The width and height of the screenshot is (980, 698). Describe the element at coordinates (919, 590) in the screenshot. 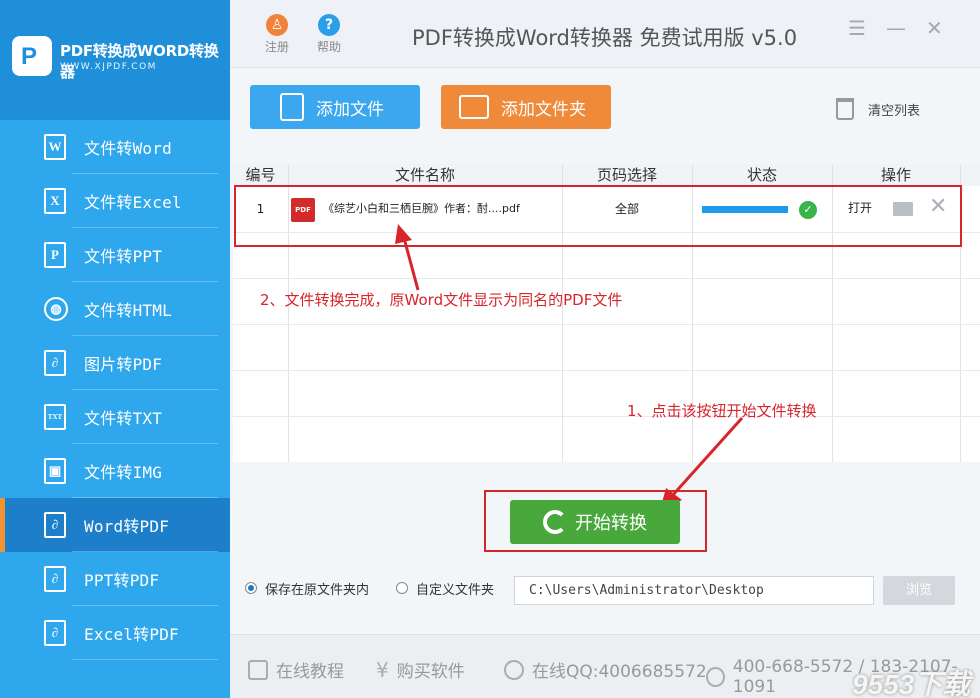

I see `browse-button: 浏览` at that location.